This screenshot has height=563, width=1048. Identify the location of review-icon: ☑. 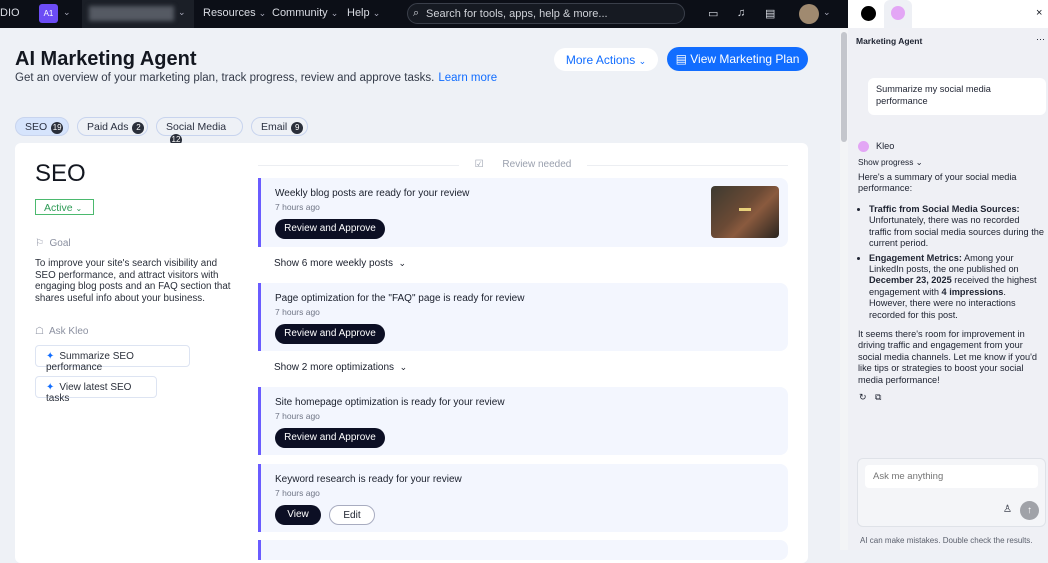
(479, 164).